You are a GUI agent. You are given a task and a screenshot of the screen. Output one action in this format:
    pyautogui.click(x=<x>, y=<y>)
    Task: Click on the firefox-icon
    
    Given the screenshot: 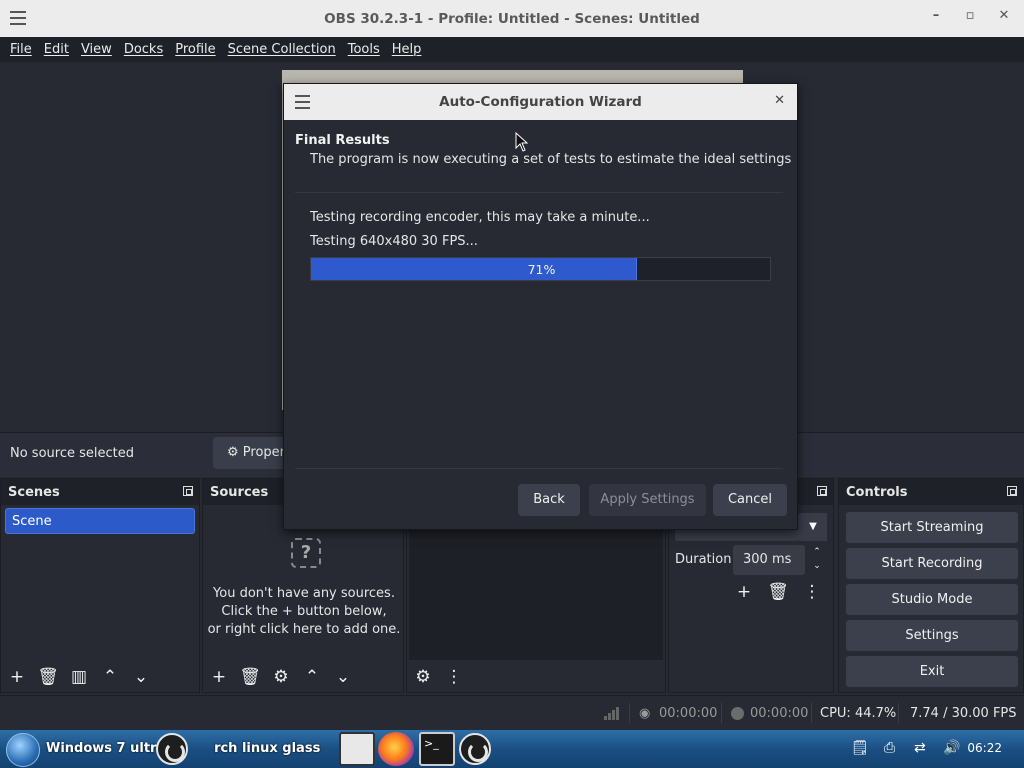 What is the action you would take?
    pyautogui.click(x=396, y=749)
    